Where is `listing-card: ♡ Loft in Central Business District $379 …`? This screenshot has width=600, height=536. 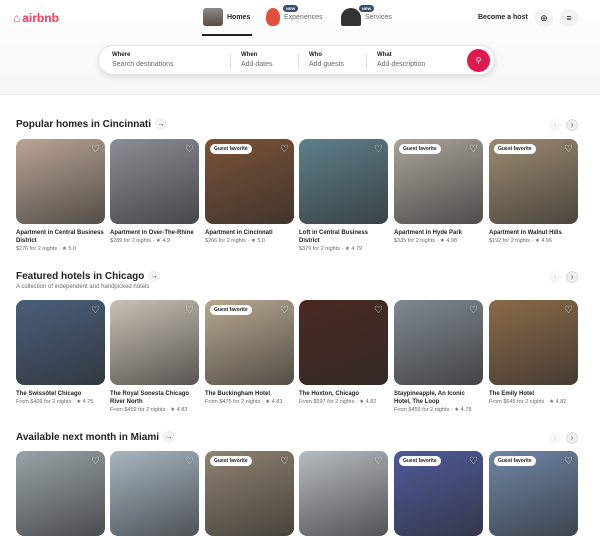 listing-card: ♡ Loft in Central Business District $379 … is located at coordinates (343, 195).